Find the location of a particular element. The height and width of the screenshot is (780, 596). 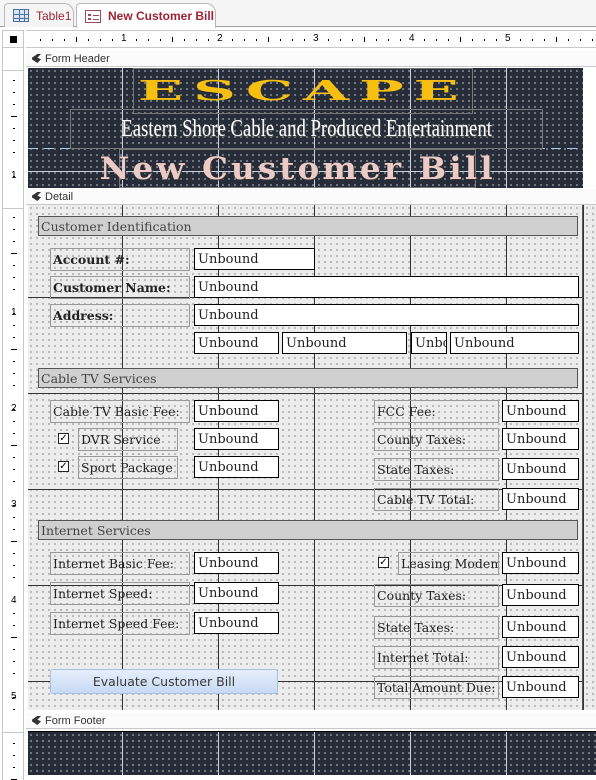

customer-name-field: Unbound is located at coordinates (386, 287).